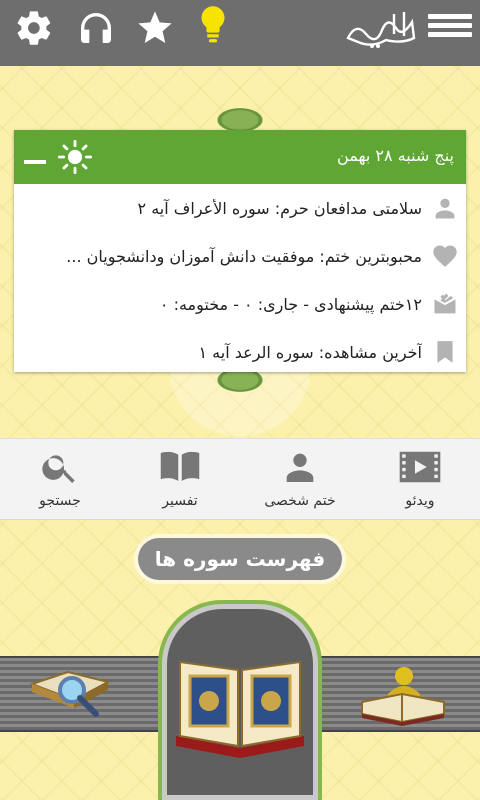 The width and height of the screenshot is (480, 800). Describe the element at coordinates (310, 352) in the screenshot. I see `card-row-text: آخرین مشاهده: سوره الرعد آیه ۱` at that location.